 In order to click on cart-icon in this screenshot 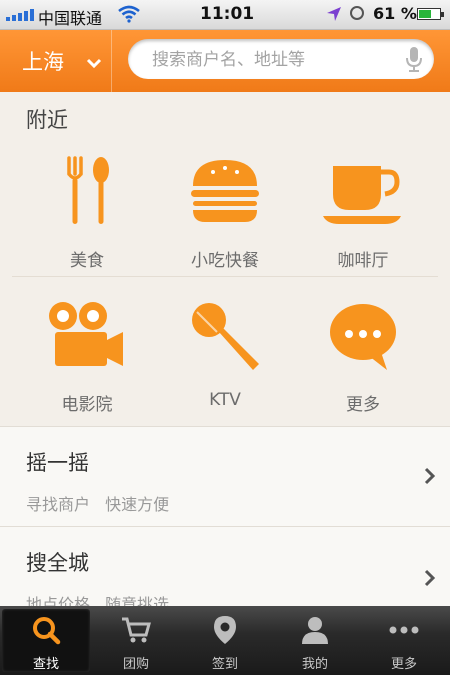, I will do `click(136, 630)`.